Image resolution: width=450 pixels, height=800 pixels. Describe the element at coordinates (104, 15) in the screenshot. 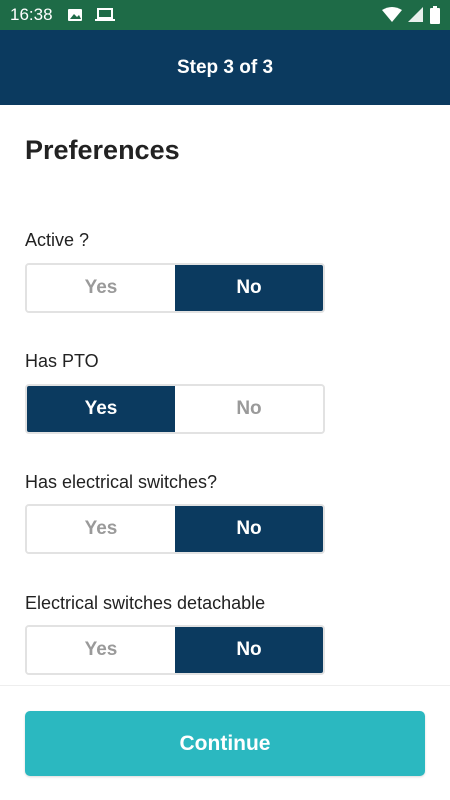

I see `laptop-icon` at that location.